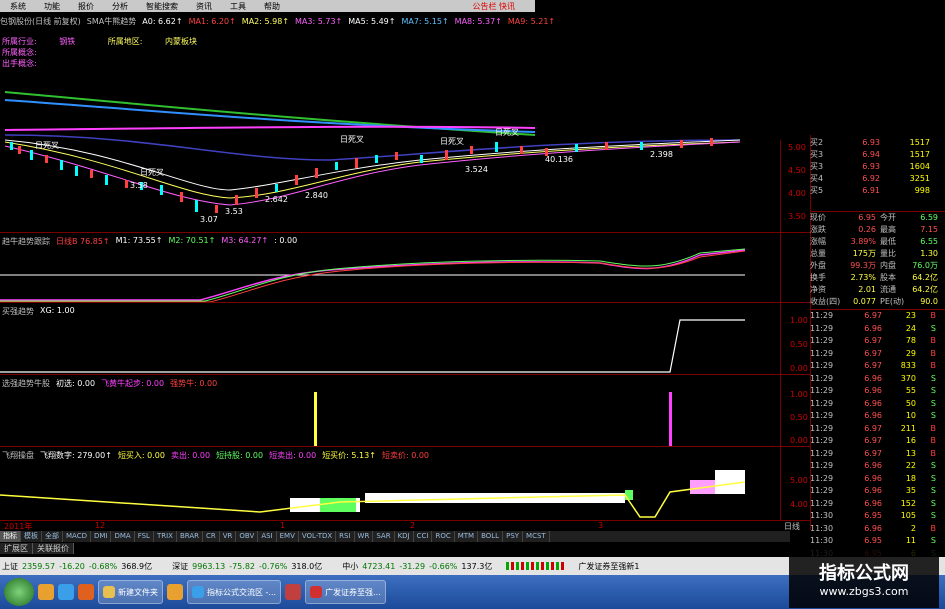 The height and width of the screenshot is (609, 945). Describe the element at coordinates (120, 6) in the screenshot. I see `menu-item-analysis: 分析` at that location.